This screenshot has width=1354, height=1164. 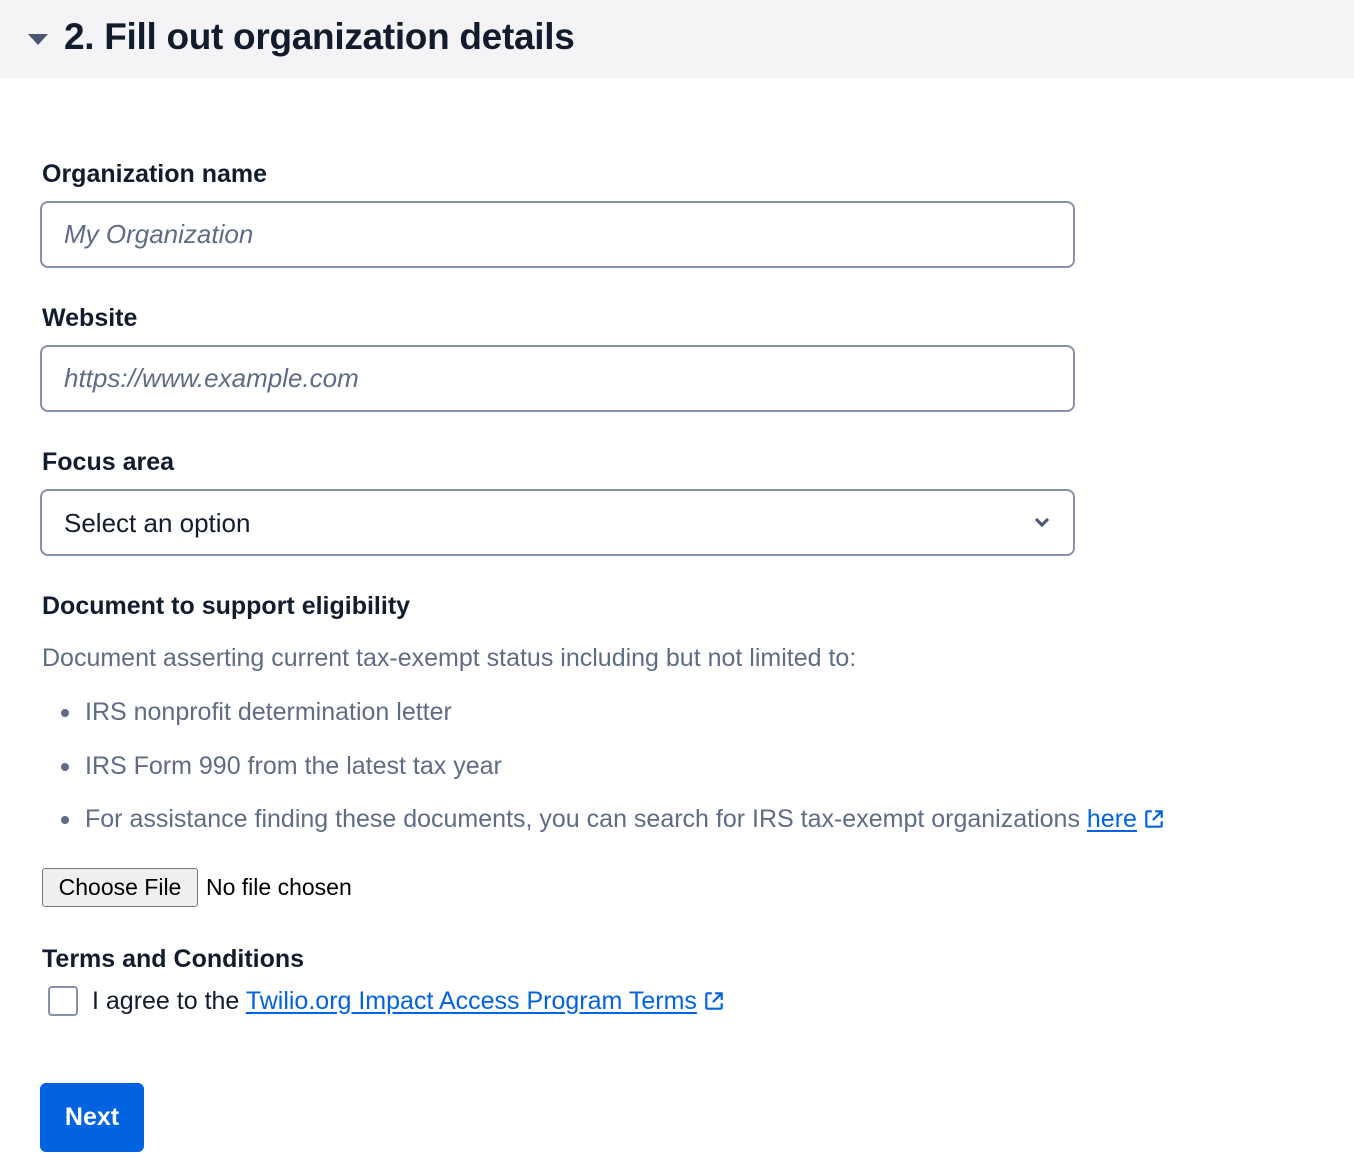 I want to click on next-button: Next, so click(x=92, y=1117).